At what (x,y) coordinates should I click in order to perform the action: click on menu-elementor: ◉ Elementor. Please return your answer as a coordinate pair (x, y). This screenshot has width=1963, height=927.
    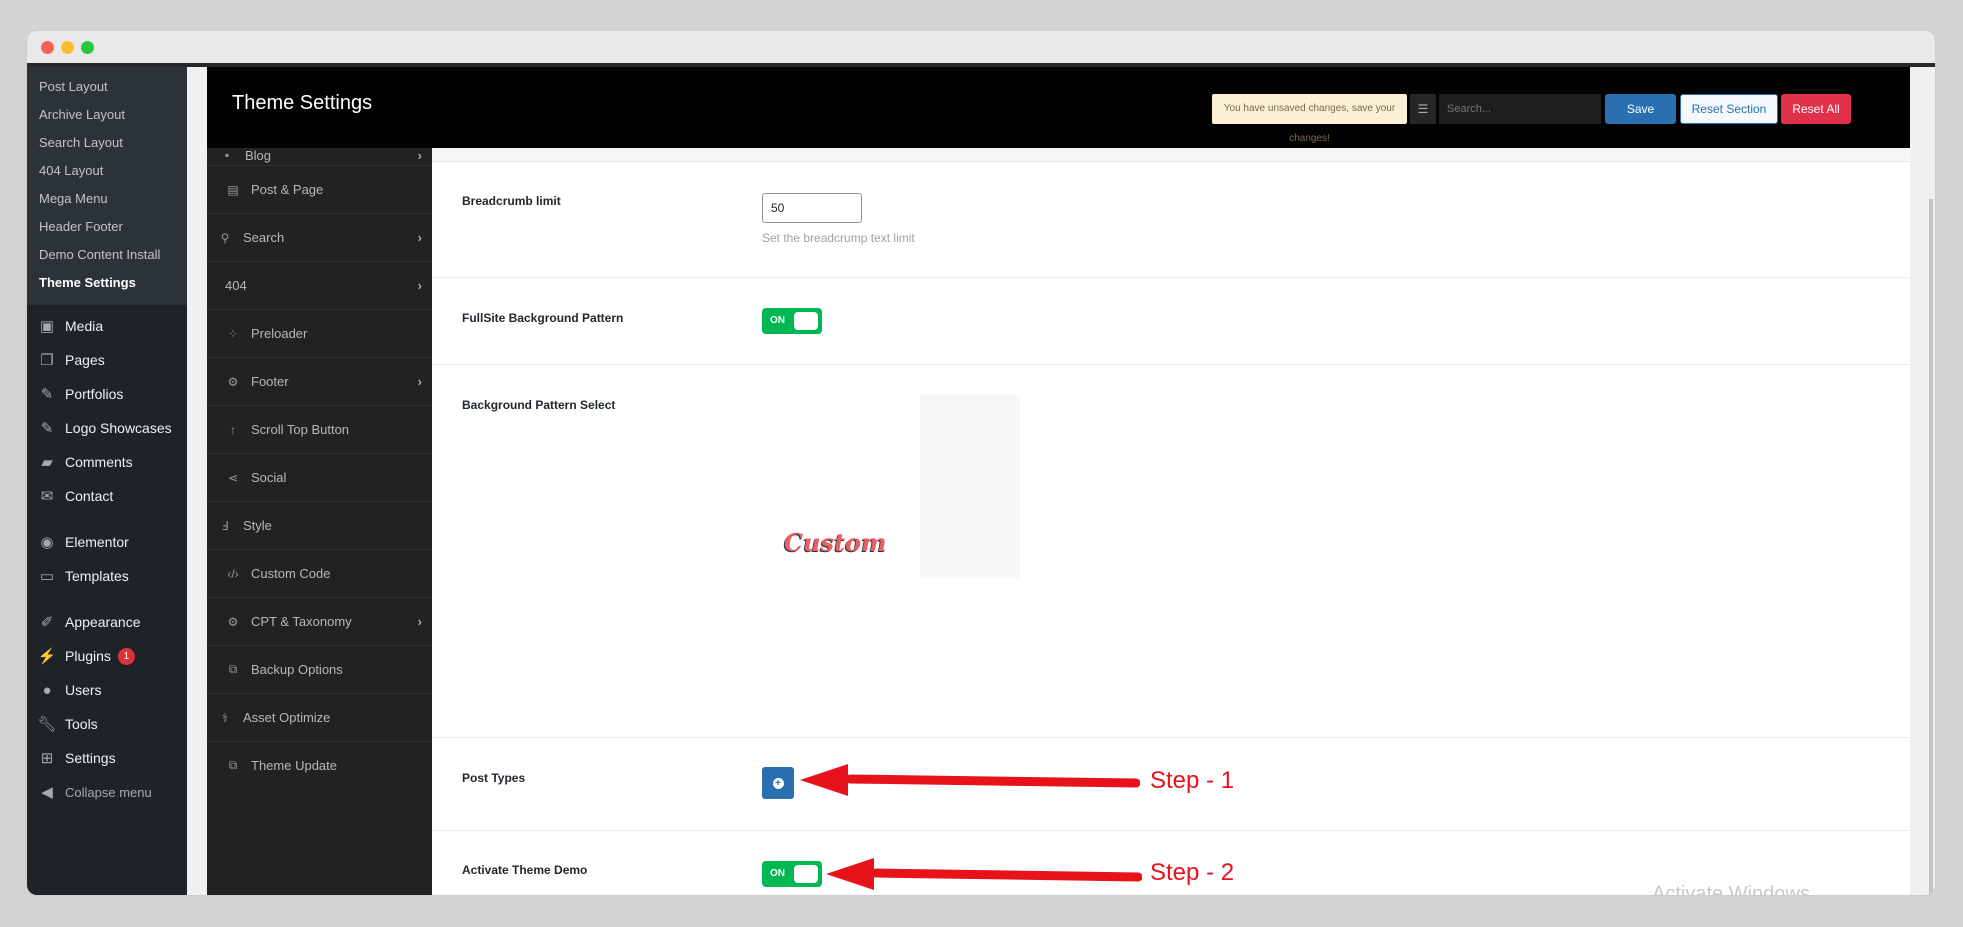
    Looking at the image, I should click on (107, 542).